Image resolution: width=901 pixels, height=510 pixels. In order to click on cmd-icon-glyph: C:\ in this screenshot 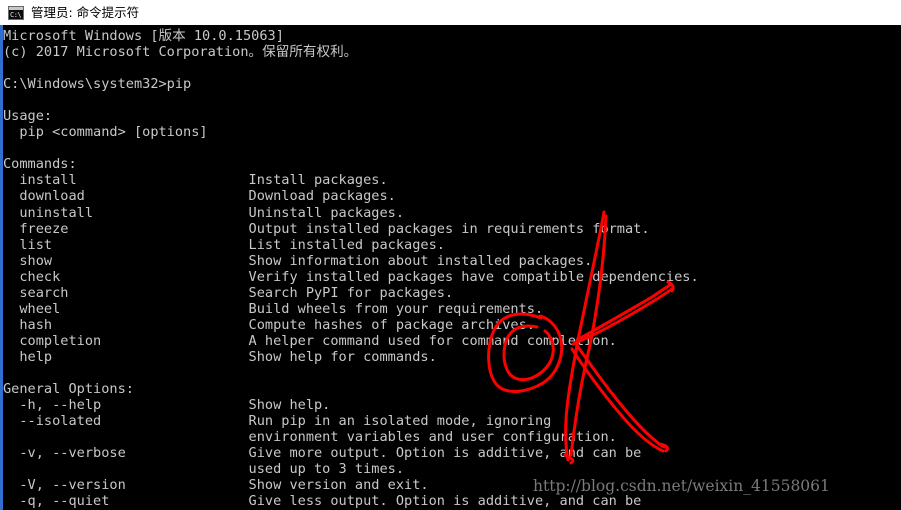, I will do `click(16, 14)`.